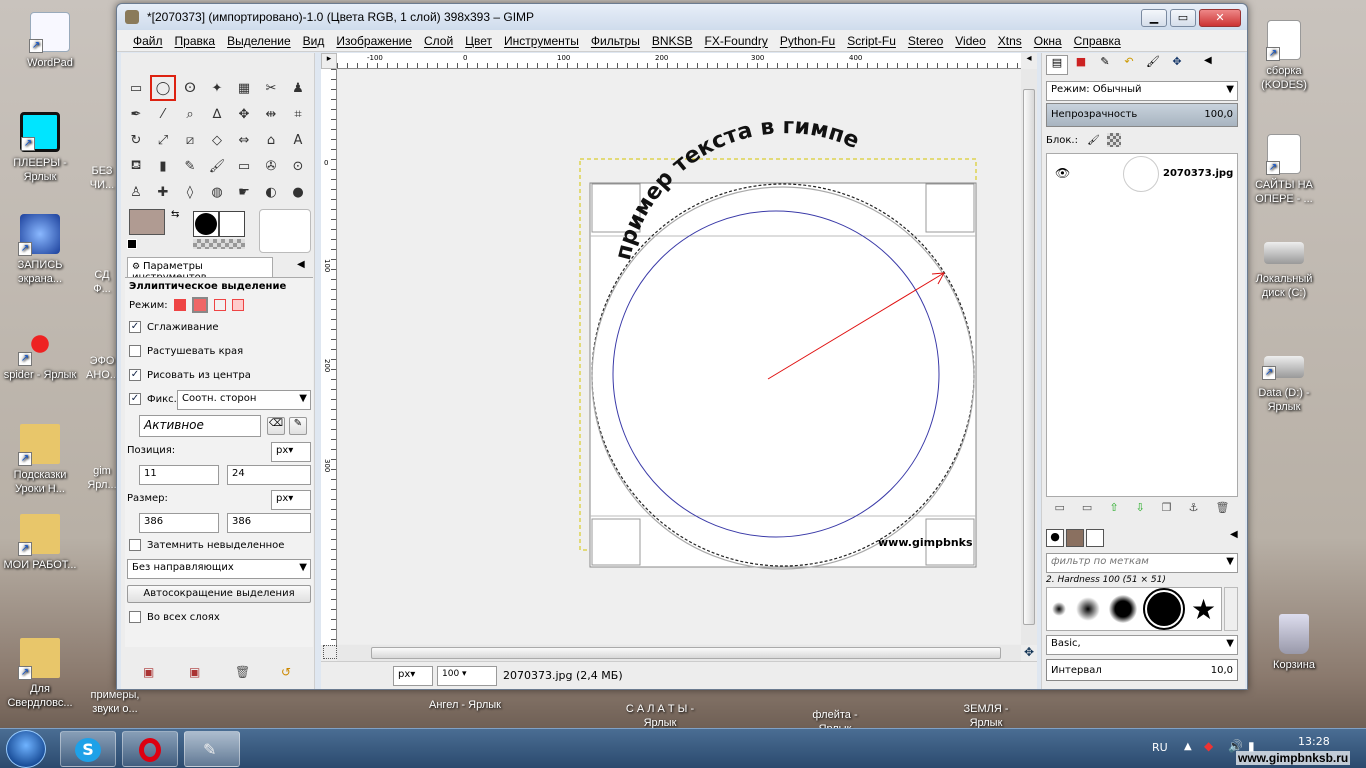 The image size is (1366, 768). Describe the element at coordinates (132, 244) in the screenshot. I see `default-colors-icon` at that location.